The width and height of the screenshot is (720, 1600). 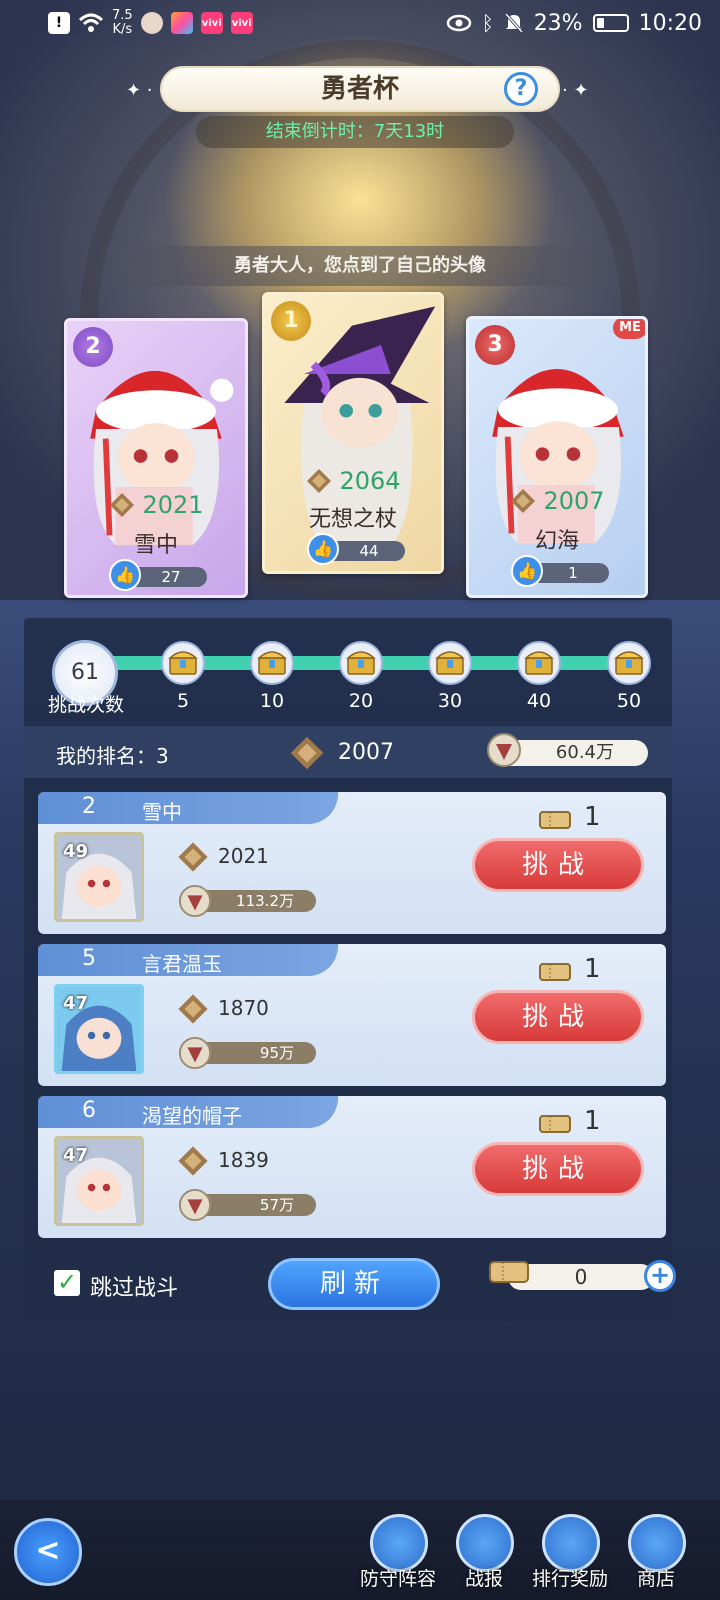 What do you see at coordinates (352, 519) in the screenshot?
I see `podium-name: 无想之杖` at bounding box center [352, 519].